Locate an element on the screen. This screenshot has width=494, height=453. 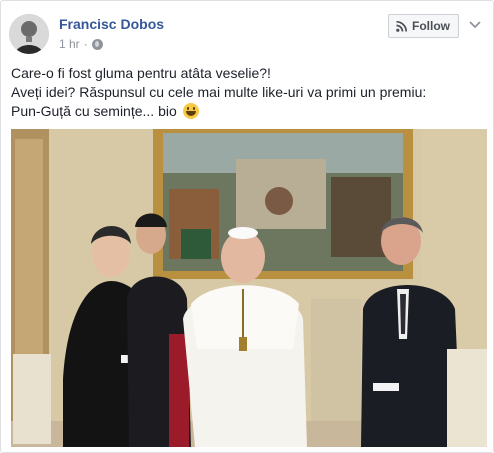
chevron-down-icon is located at coordinates (475, 25).